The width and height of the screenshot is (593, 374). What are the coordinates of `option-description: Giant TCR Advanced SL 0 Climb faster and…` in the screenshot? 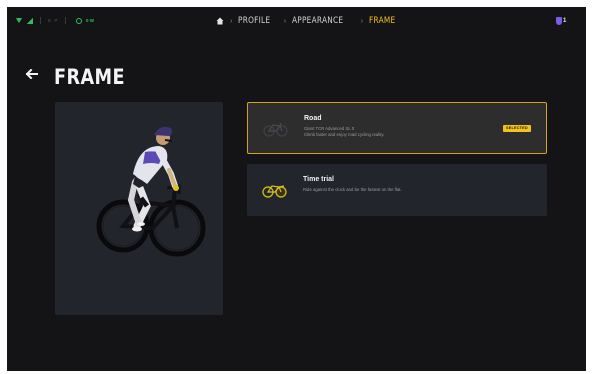 It's located at (344, 132).